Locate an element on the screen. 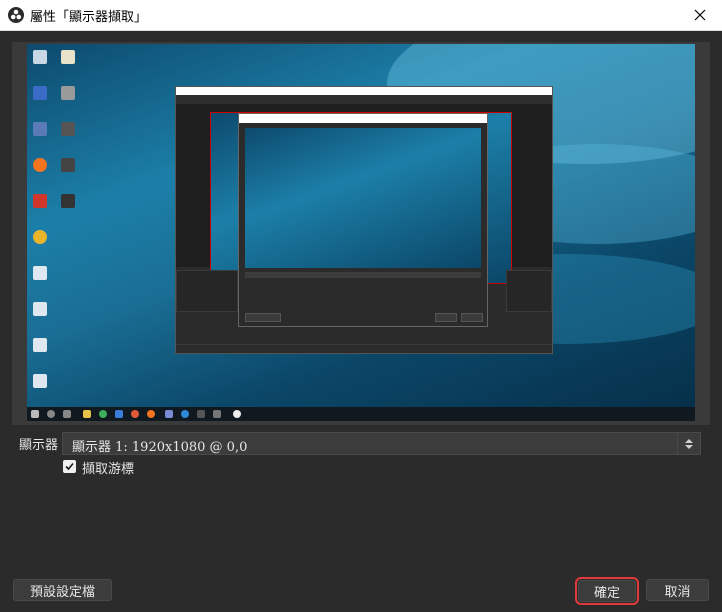 The image size is (722, 612). chevron-updown-icon is located at coordinates (688, 443).